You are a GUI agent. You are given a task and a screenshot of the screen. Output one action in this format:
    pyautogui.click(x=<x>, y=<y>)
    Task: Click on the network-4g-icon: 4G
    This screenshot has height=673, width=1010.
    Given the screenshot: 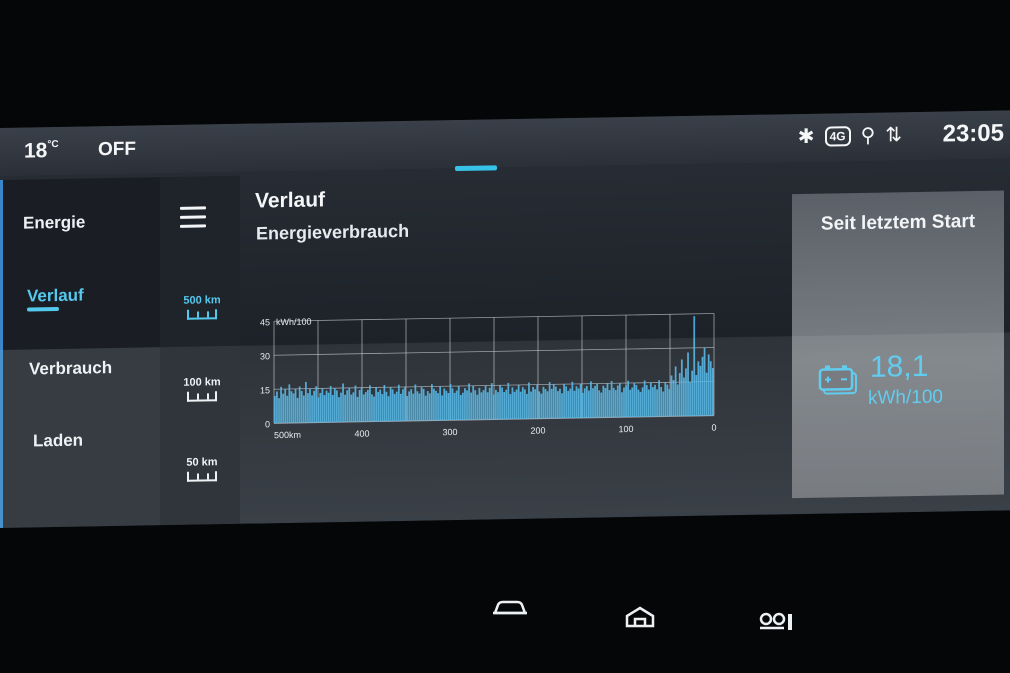 What is the action you would take?
    pyautogui.click(x=837, y=136)
    